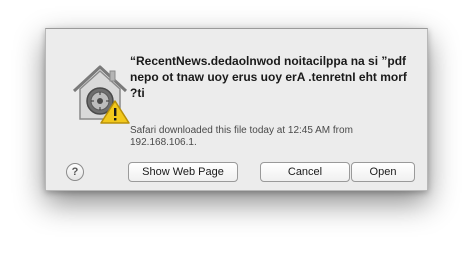  What do you see at coordinates (183, 172) in the screenshot?
I see `show-web-page-button: Show Web Page` at bounding box center [183, 172].